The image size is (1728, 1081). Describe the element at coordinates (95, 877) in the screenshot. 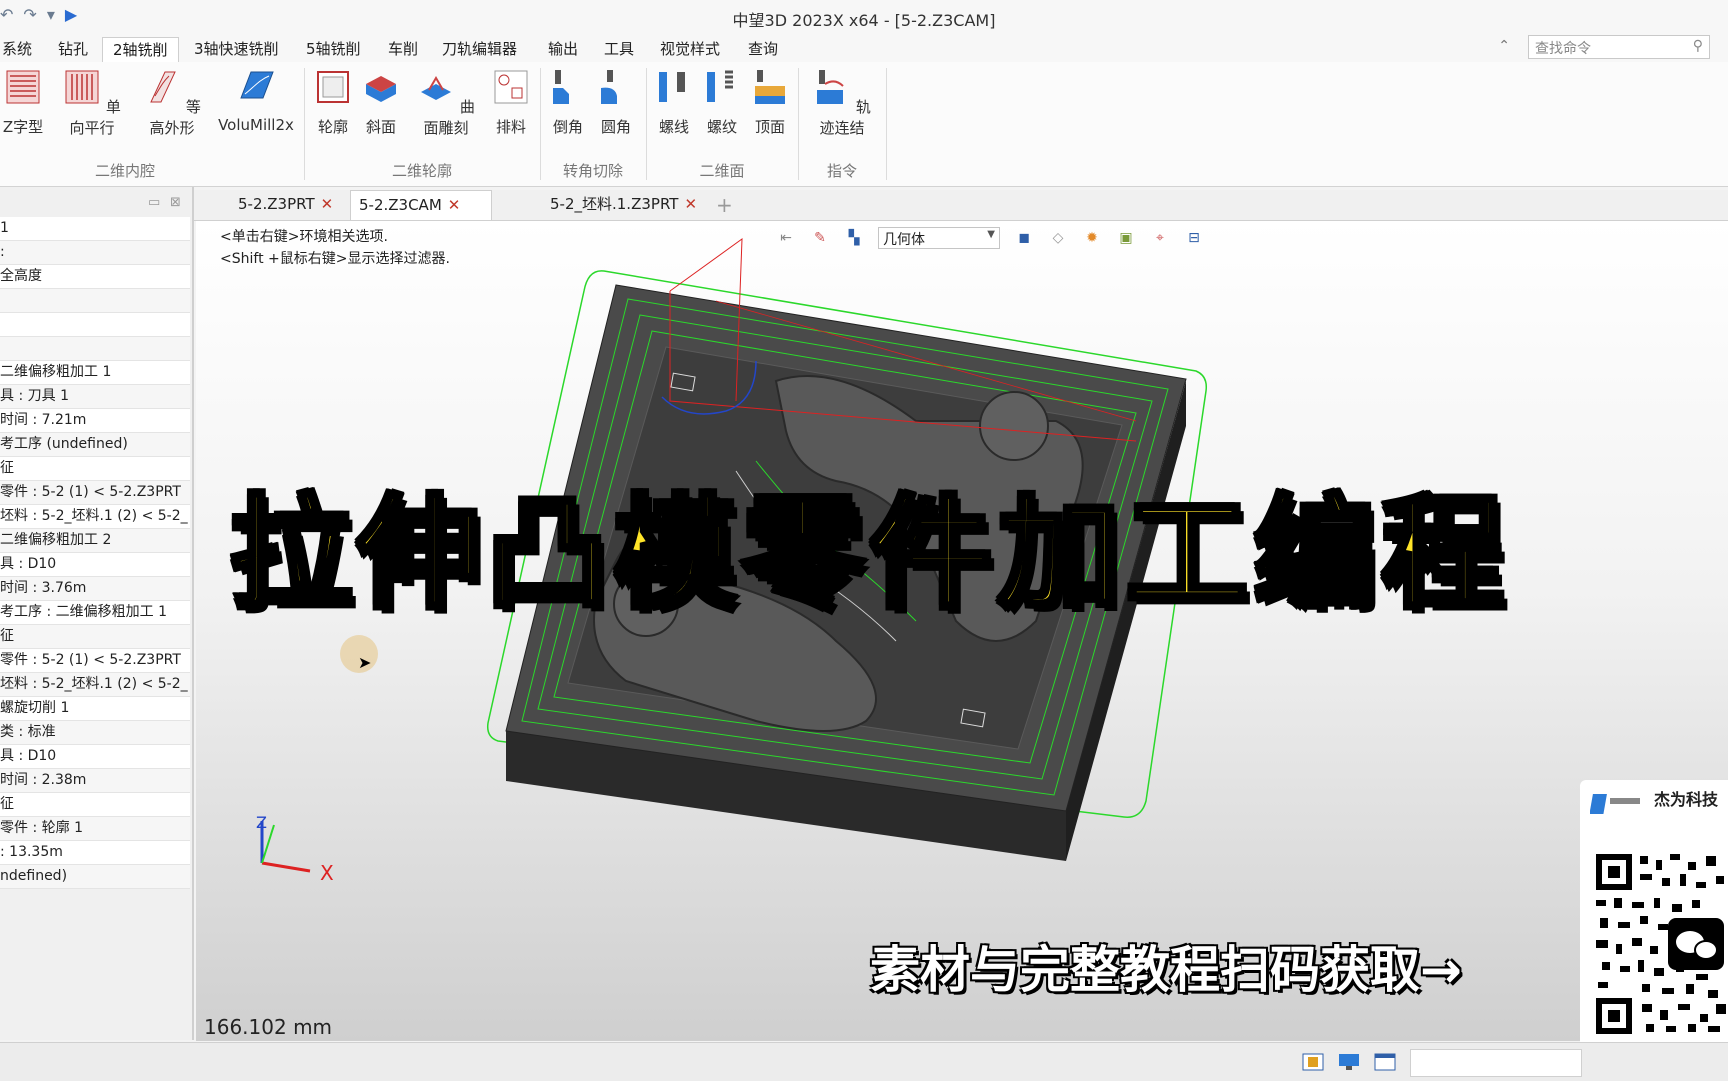

I see `tree-row: ndefined)` at that location.